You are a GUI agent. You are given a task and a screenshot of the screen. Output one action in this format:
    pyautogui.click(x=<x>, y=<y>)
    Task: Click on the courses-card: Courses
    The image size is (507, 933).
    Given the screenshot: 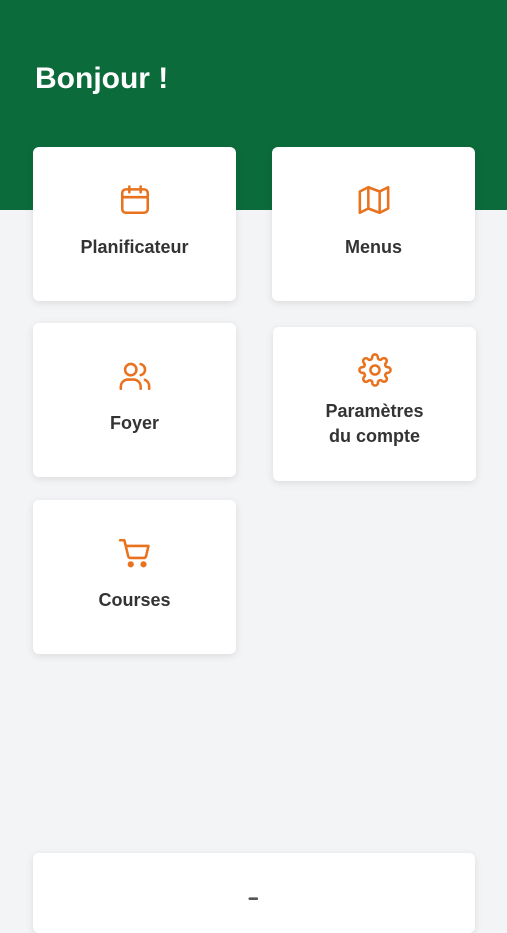 What is the action you would take?
    pyautogui.click(x=134, y=577)
    